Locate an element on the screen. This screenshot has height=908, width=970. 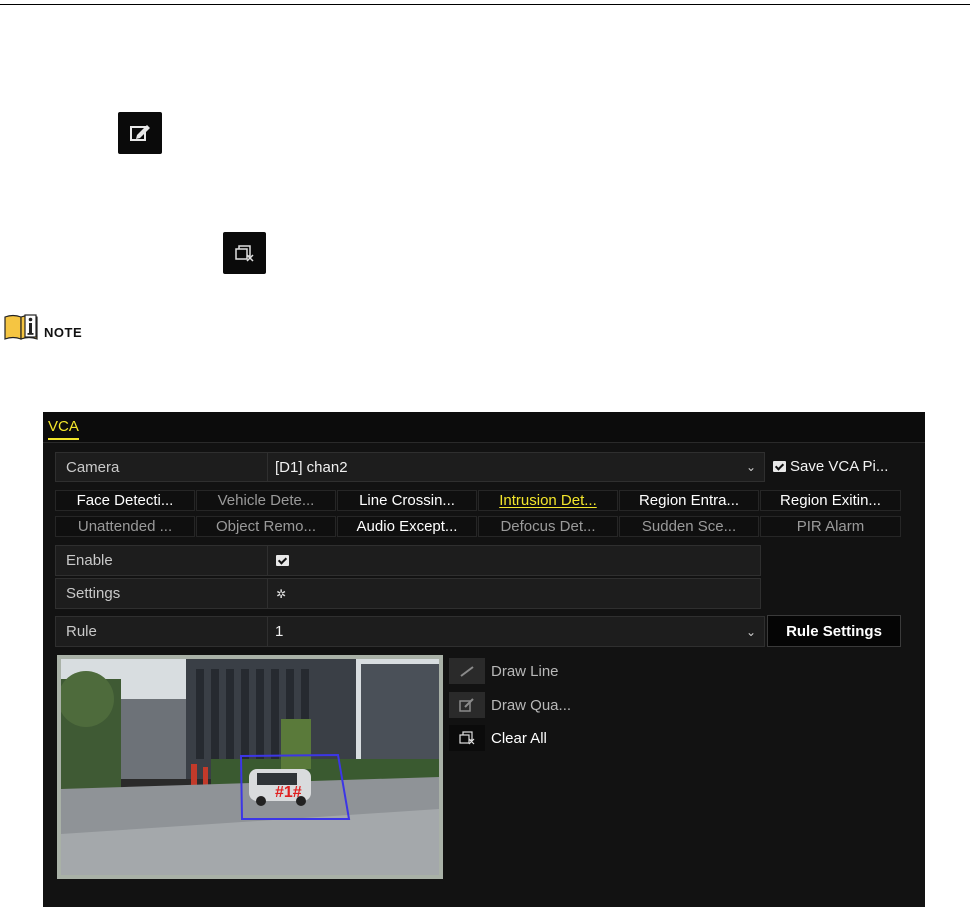
preview-scene: #1# is located at coordinates (250, 767).